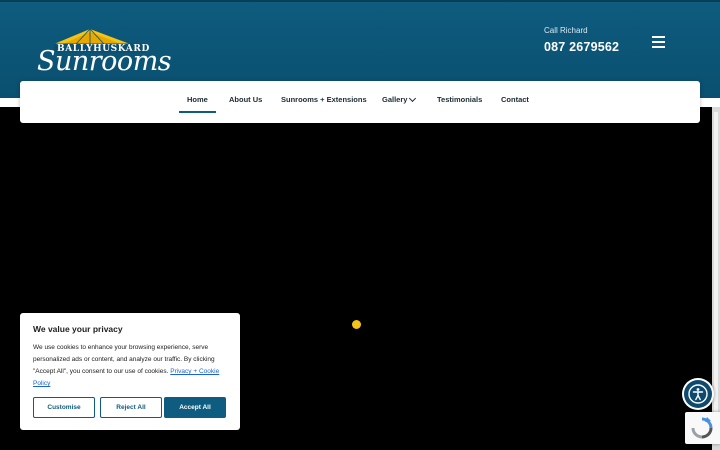  What do you see at coordinates (360, 1) in the screenshot?
I see `top-strip` at bounding box center [360, 1].